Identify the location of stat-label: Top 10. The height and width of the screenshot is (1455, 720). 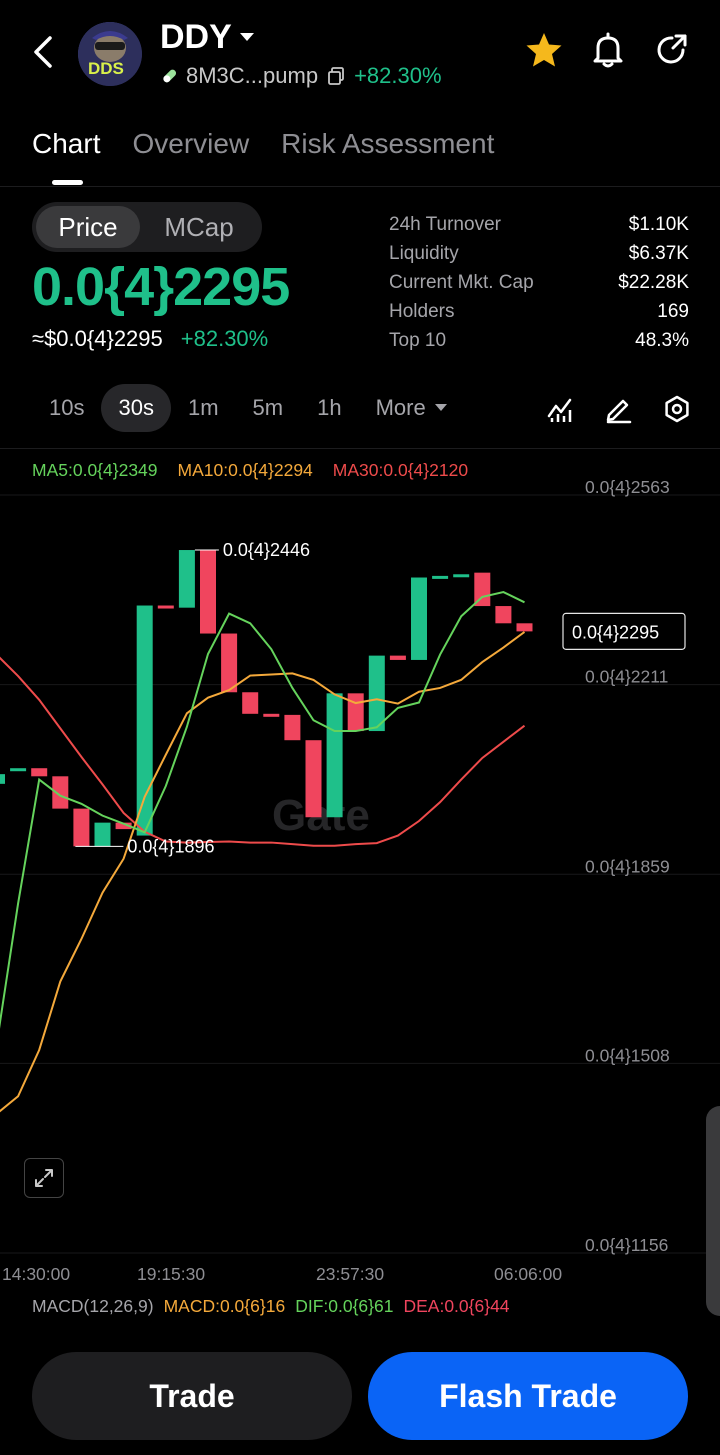
(418, 340).